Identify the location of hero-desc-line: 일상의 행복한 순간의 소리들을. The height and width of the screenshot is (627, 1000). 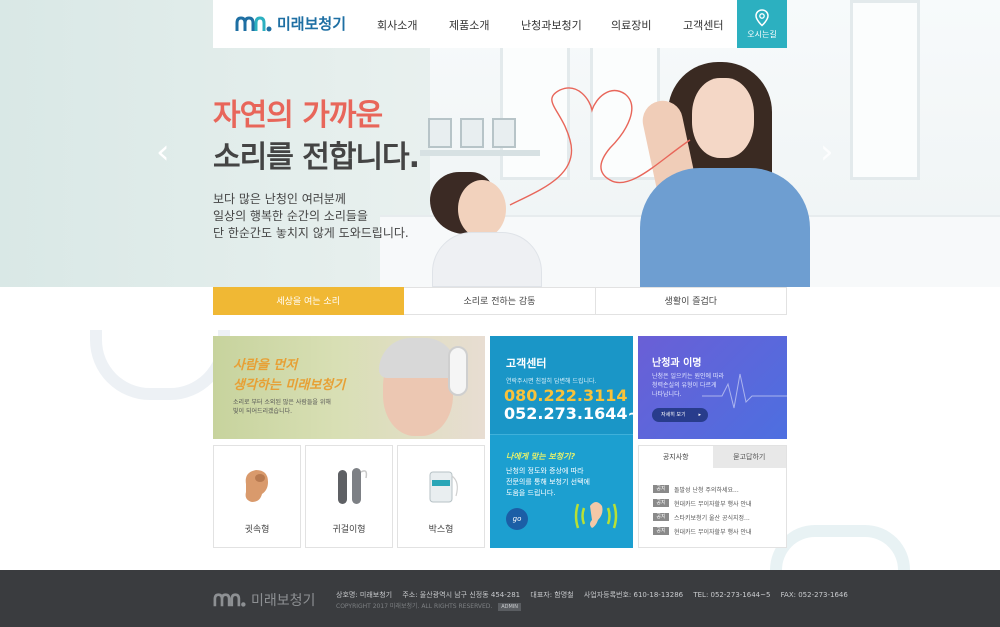
(290, 216).